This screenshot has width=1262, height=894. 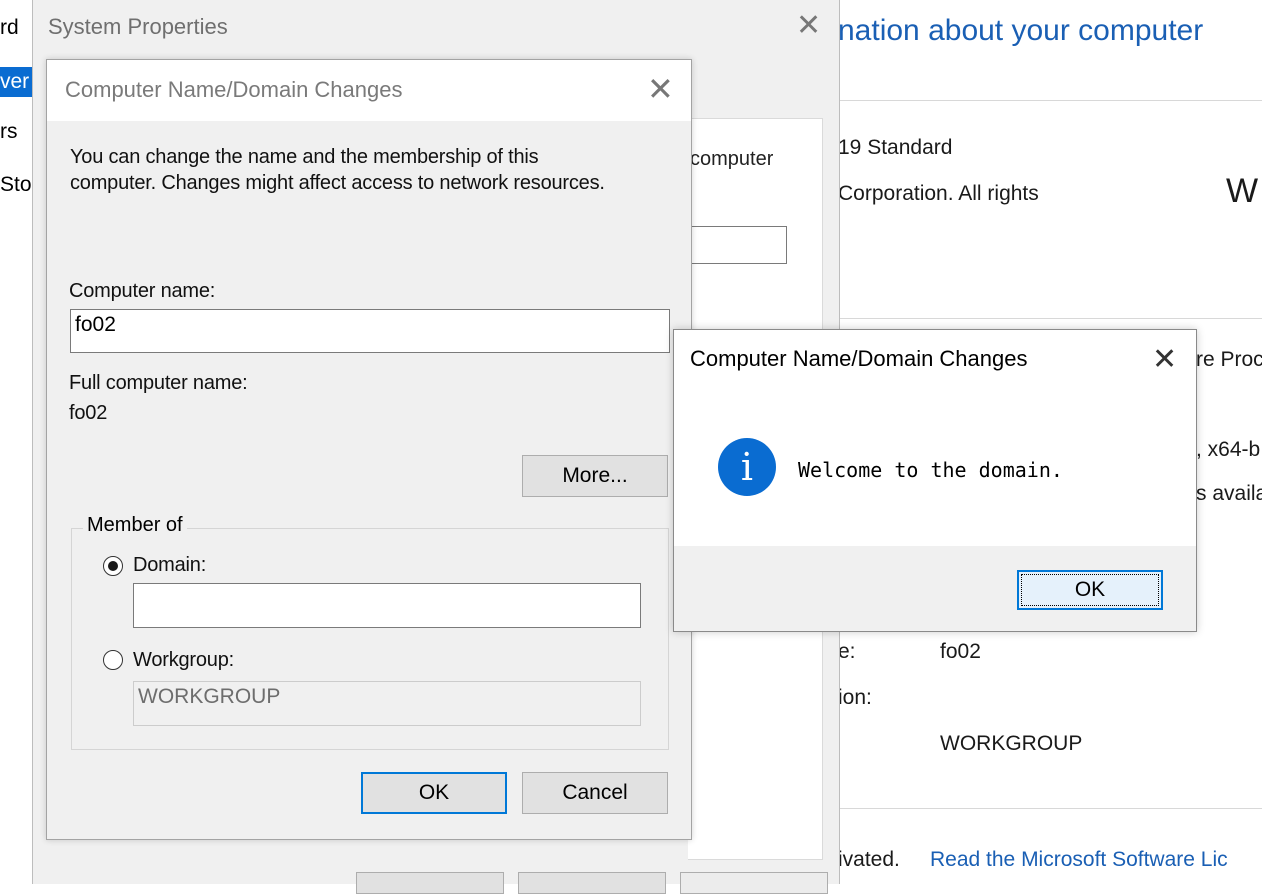 What do you see at coordinates (209, 696) in the screenshot?
I see `workgroup-input-value: WORKGROUP` at bounding box center [209, 696].